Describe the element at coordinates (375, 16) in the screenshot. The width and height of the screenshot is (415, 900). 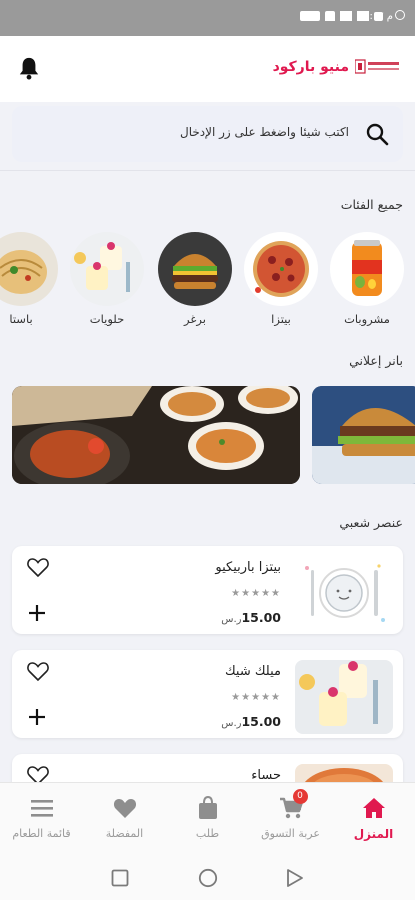
I see `status-time: ۱۲:۱۷ م` at that location.